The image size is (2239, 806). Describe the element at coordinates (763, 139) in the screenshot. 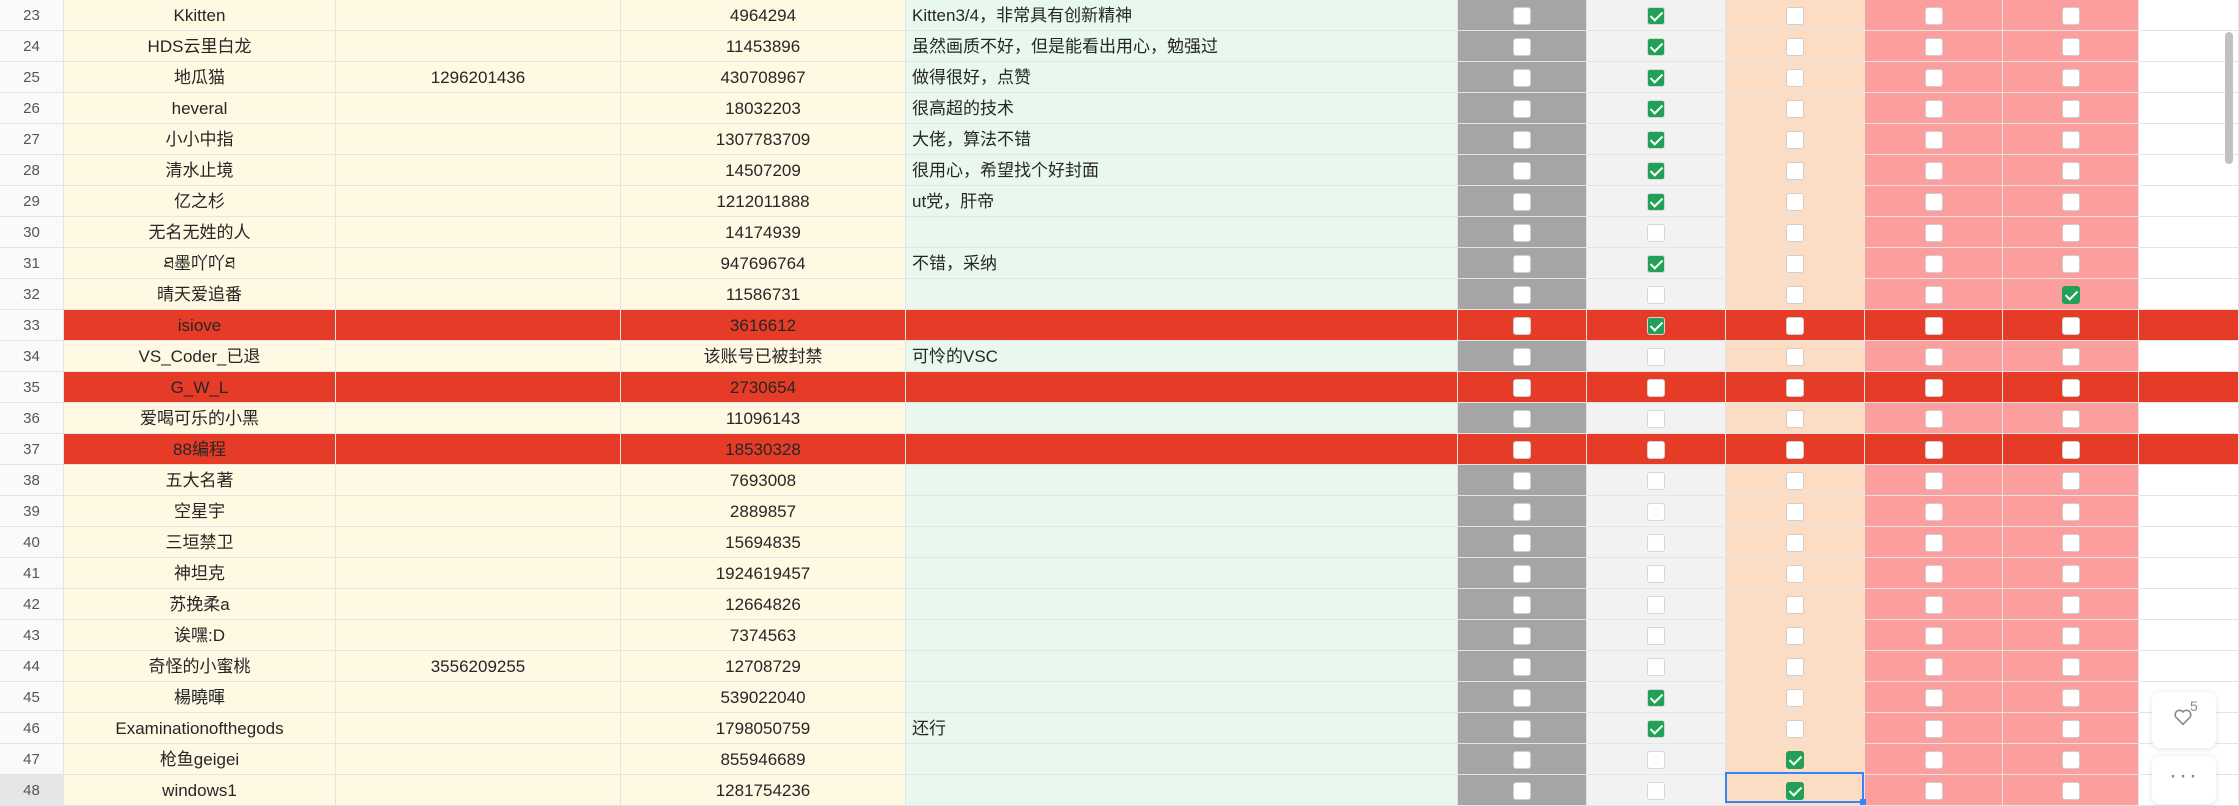

I see `uid-cell: 1307783709` at that location.